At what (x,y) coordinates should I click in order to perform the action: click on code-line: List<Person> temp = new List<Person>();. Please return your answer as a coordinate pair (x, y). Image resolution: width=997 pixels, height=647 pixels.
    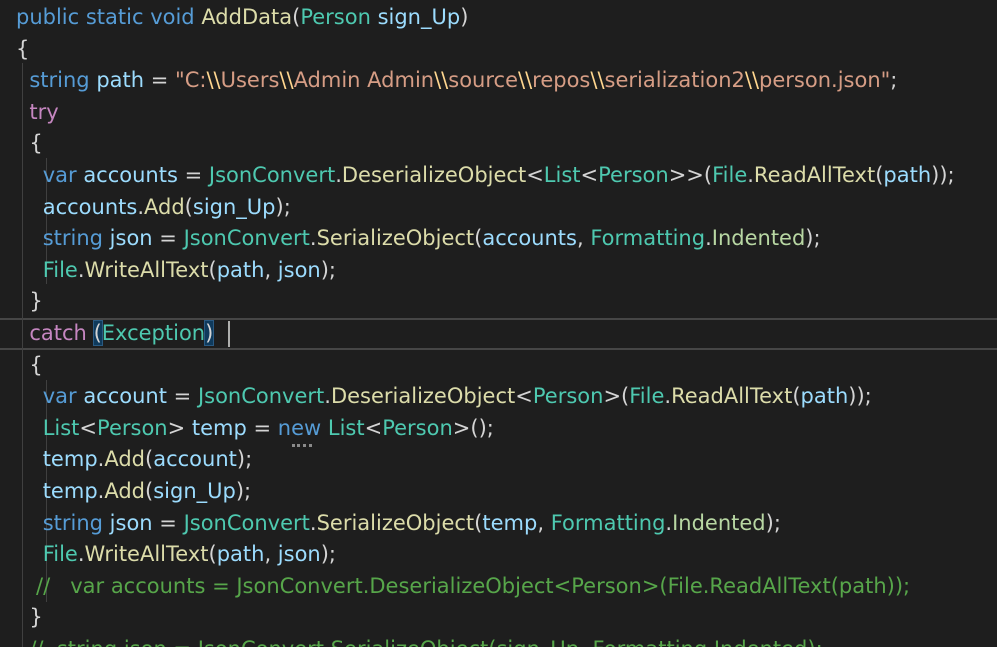
    Looking at the image, I should click on (506, 429).